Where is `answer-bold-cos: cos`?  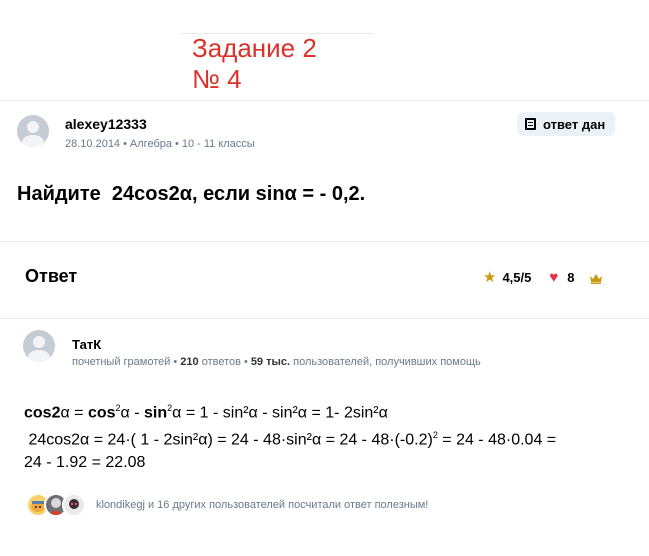
answer-bold-cos: cos is located at coordinates (101, 413).